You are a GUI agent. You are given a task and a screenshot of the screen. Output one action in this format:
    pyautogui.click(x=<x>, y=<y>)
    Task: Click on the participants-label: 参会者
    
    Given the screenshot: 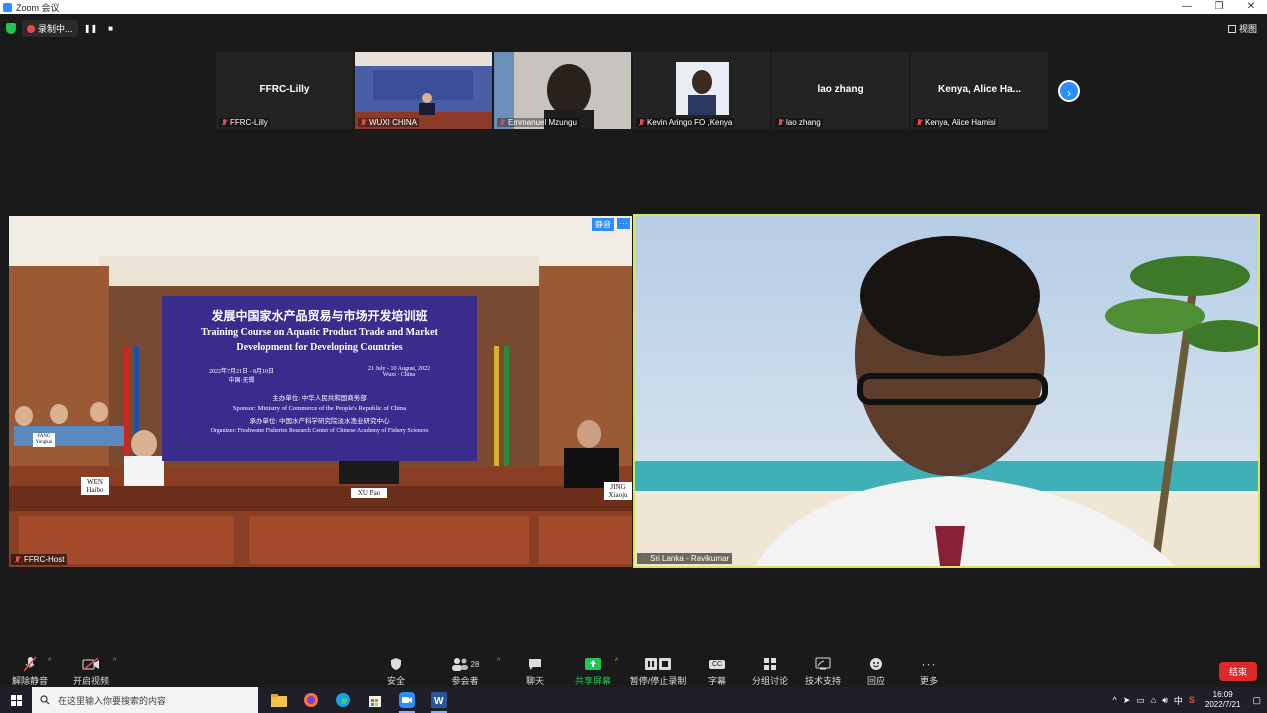 What is the action you would take?
    pyautogui.click(x=465, y=681)
    